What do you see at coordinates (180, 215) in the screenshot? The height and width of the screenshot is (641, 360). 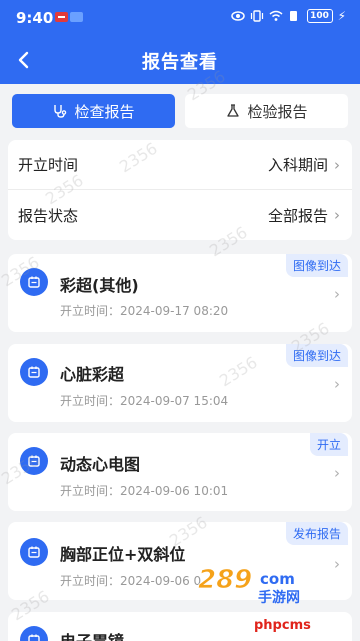 I see `filter-report-status: 报告状态 全部报告 ›` at bounding box center [180, 215].